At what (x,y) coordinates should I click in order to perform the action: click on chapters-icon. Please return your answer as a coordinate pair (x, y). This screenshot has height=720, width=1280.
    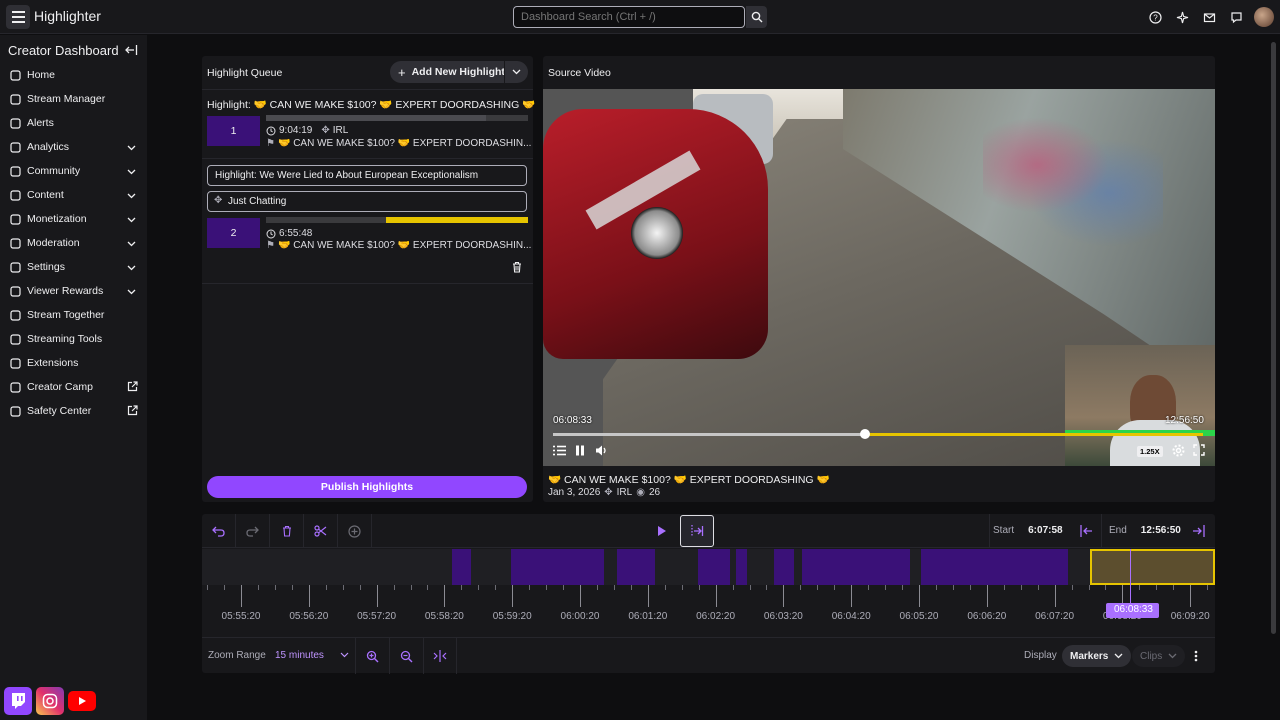
    Looking at the image, I should click on (559, 450).